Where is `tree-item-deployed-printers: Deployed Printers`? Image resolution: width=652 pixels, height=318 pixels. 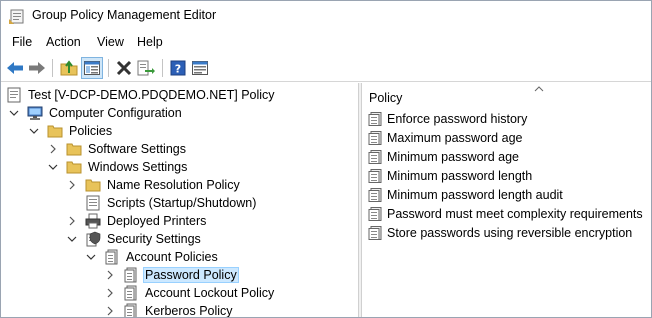
tree-item-deployed-printers: Deployed Printers is located at coordinates (137, 221).